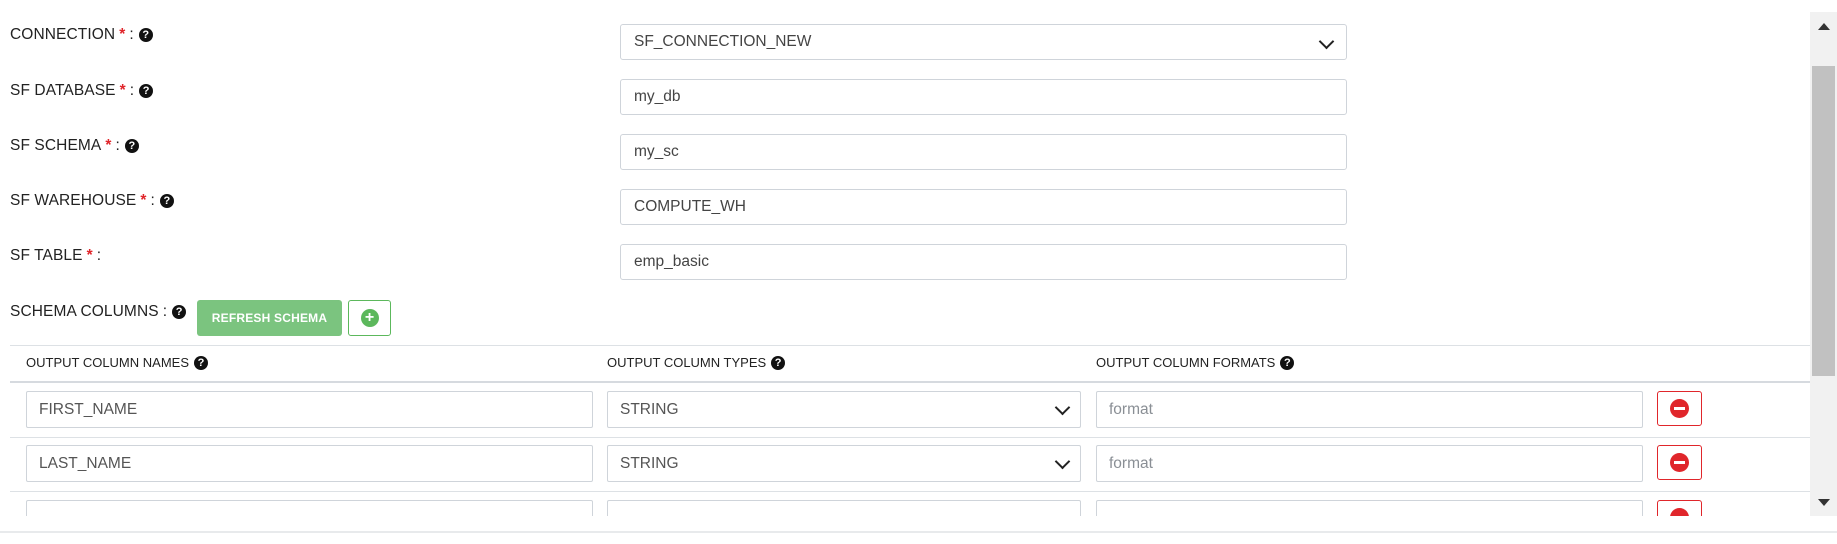  What do you see at coordinates (1186, 362) in the screenshot?
I see `header-column-formats-text: OUTPUT COLUMN FORMATS` at bounding box center [1186, 362].